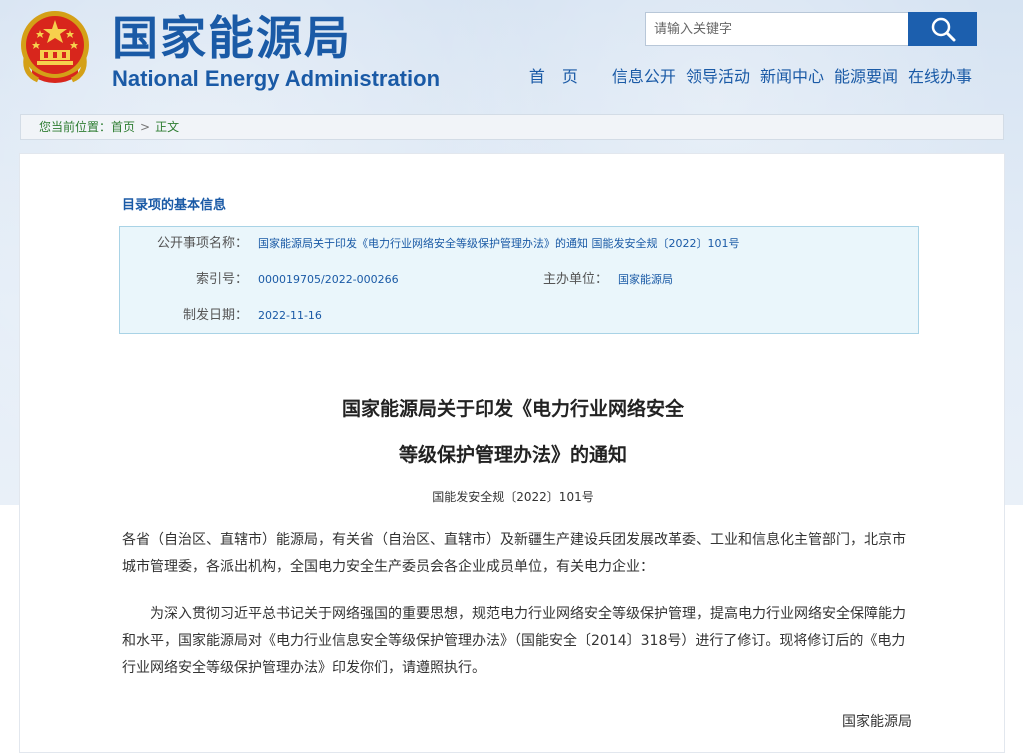 The height and width of the screenshot is (753, 1023). Describe the element at coordinates (644, 77) in the screenshot. I see `nav-item-info-disclosure: 信息公开` at that location.